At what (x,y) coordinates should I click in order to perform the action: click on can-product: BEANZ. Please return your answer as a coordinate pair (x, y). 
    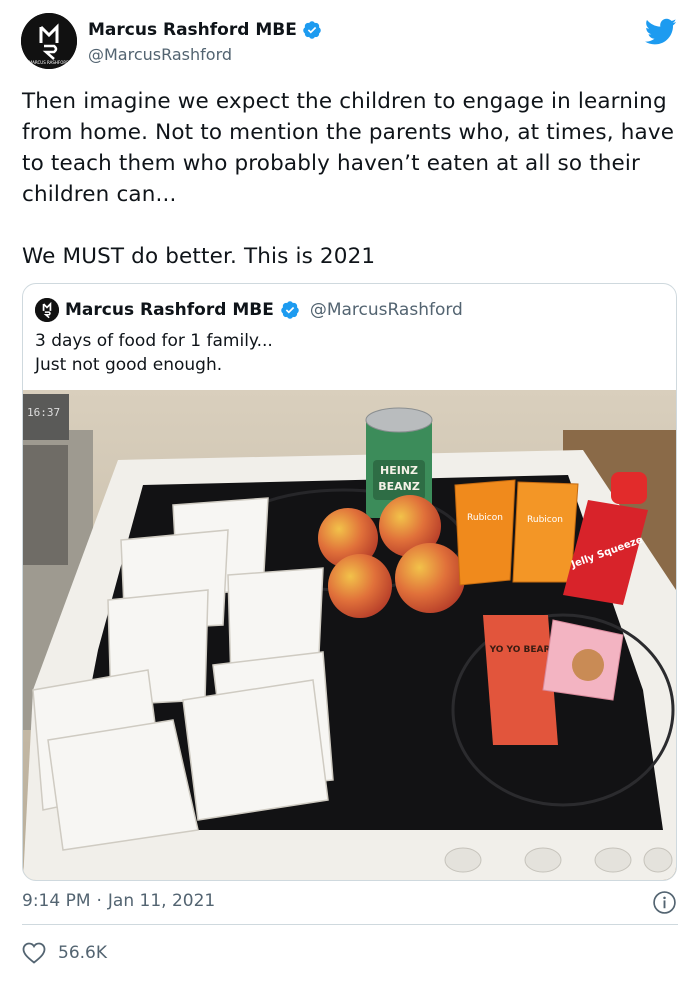
    Looking at the image, I should click on (399, 486).